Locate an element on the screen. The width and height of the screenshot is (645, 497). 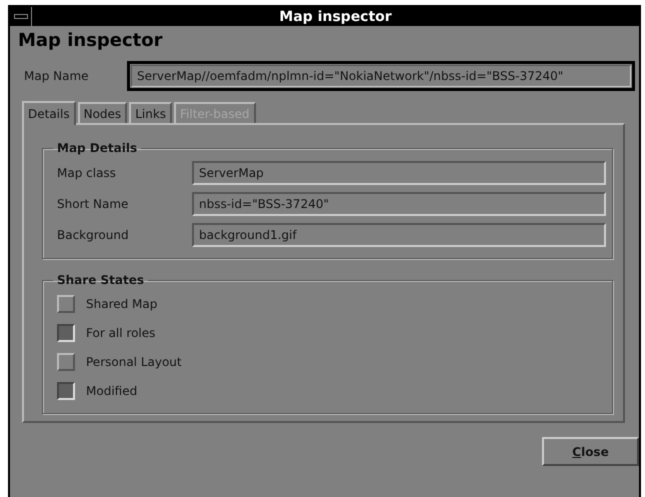
tab: Links is located at coordinates (150, 112).